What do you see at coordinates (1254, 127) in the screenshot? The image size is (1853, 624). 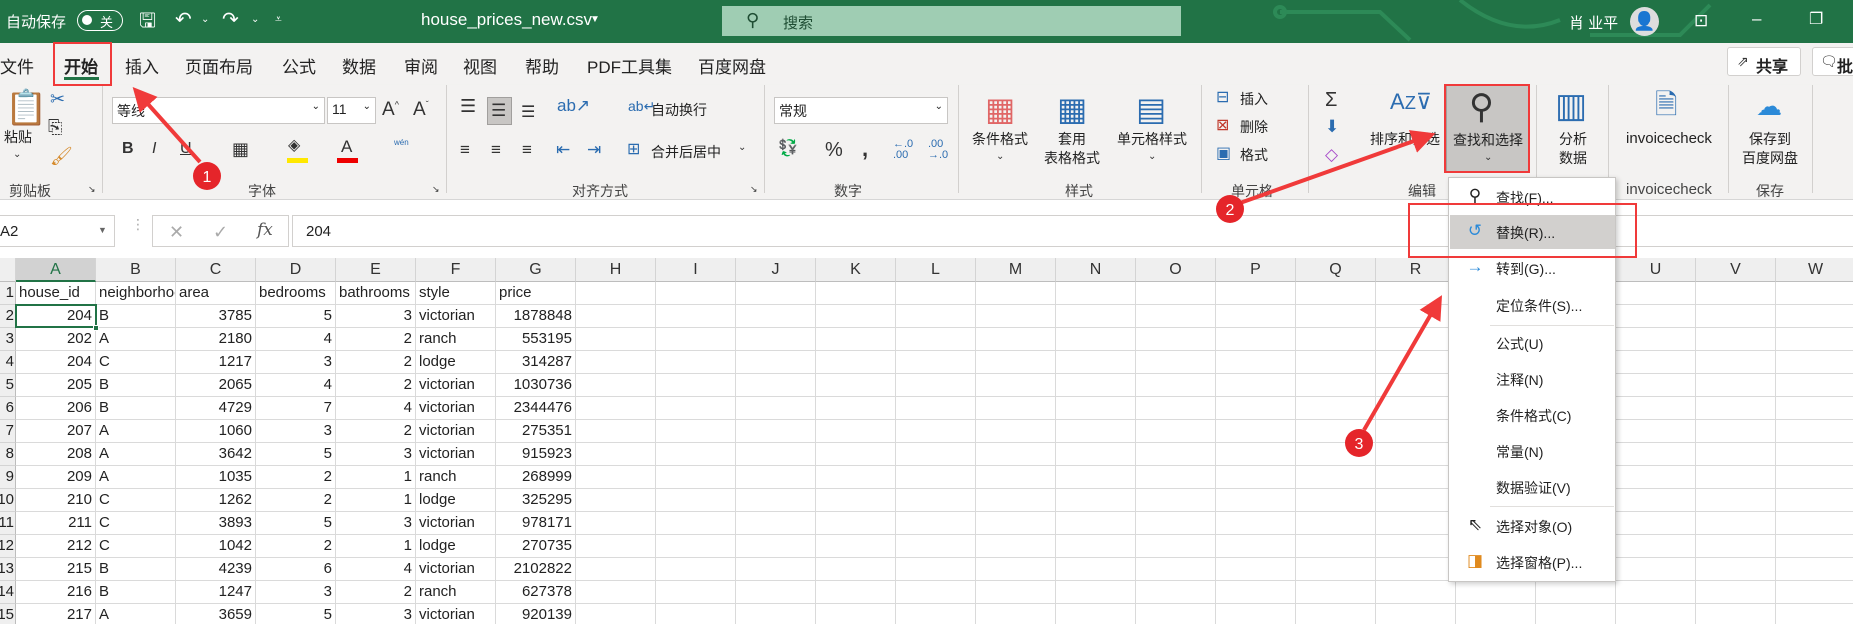 I see `delete-cells-button: 删除` at bounding box center [1254, 127].